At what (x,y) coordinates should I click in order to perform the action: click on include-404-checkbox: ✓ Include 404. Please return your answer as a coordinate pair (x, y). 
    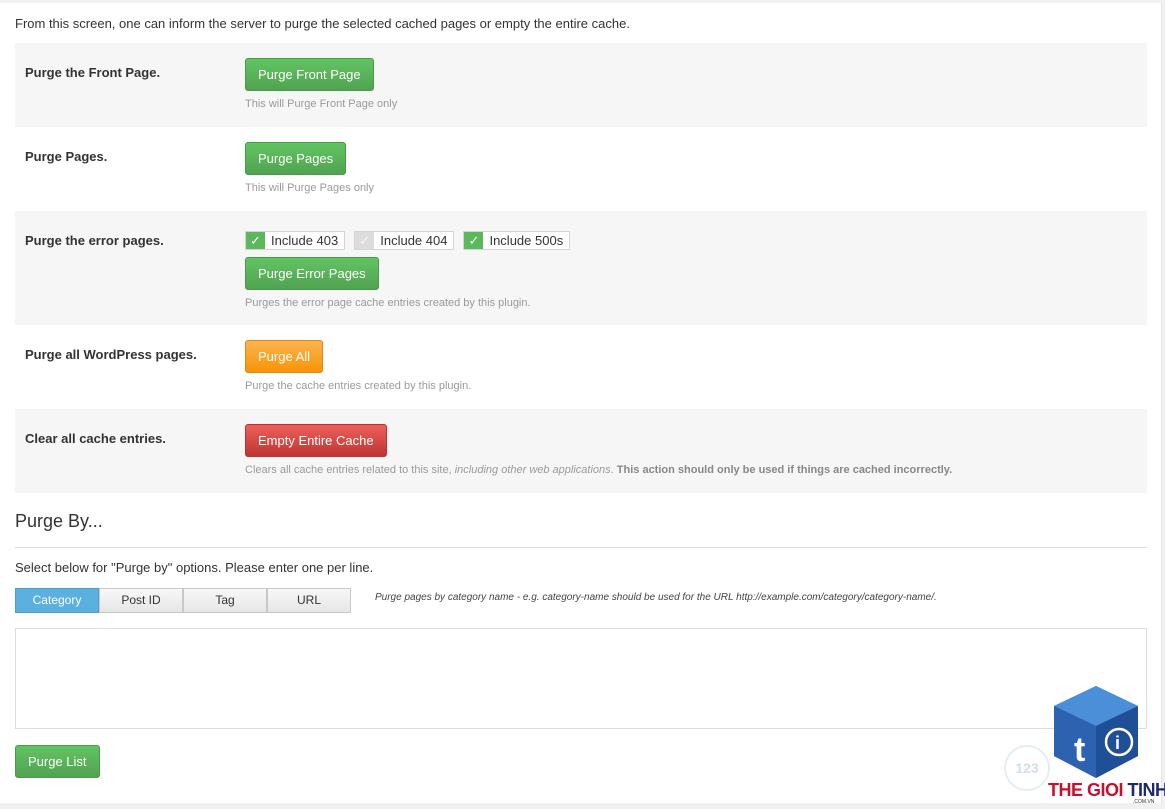
    Looking at the image, I should click on (404, 240).